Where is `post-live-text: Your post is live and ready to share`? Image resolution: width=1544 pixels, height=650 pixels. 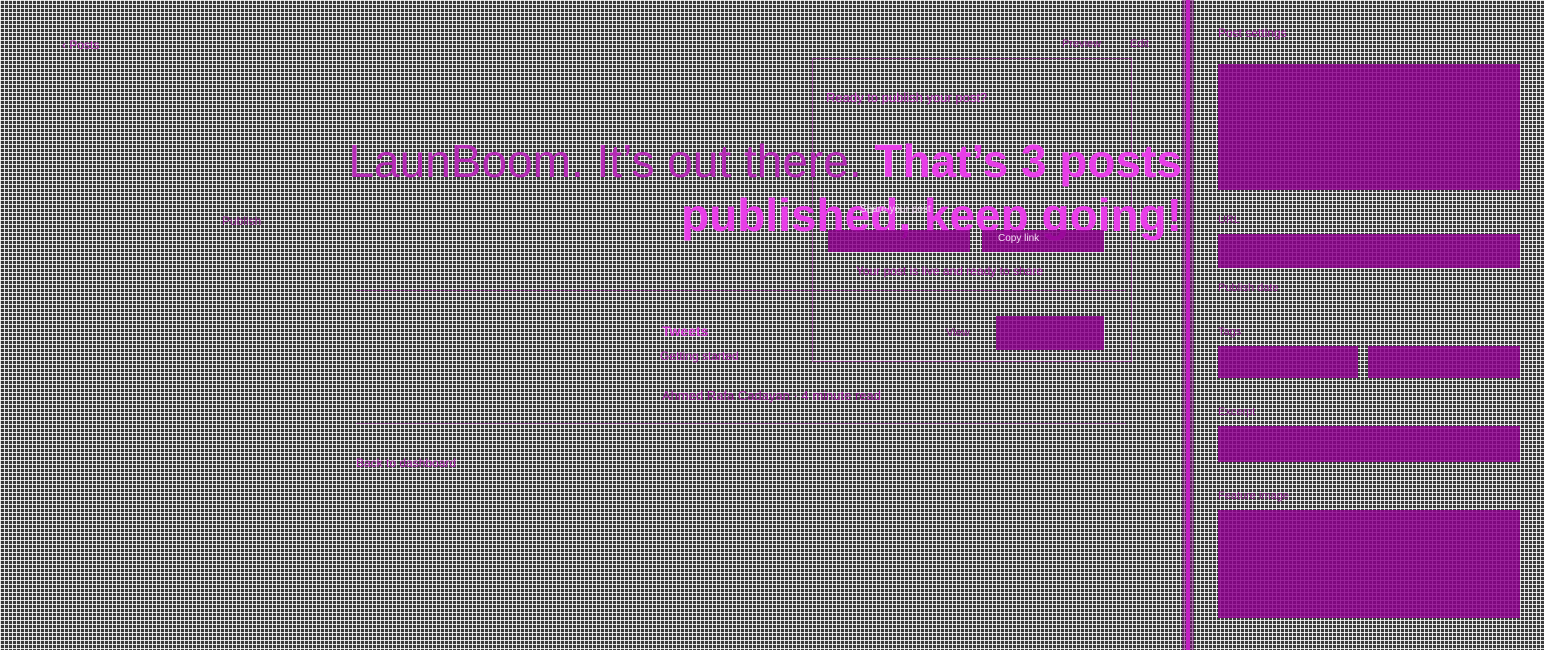
post-live-text: Your post is live and ready to share is located at coordinates (950, 271).